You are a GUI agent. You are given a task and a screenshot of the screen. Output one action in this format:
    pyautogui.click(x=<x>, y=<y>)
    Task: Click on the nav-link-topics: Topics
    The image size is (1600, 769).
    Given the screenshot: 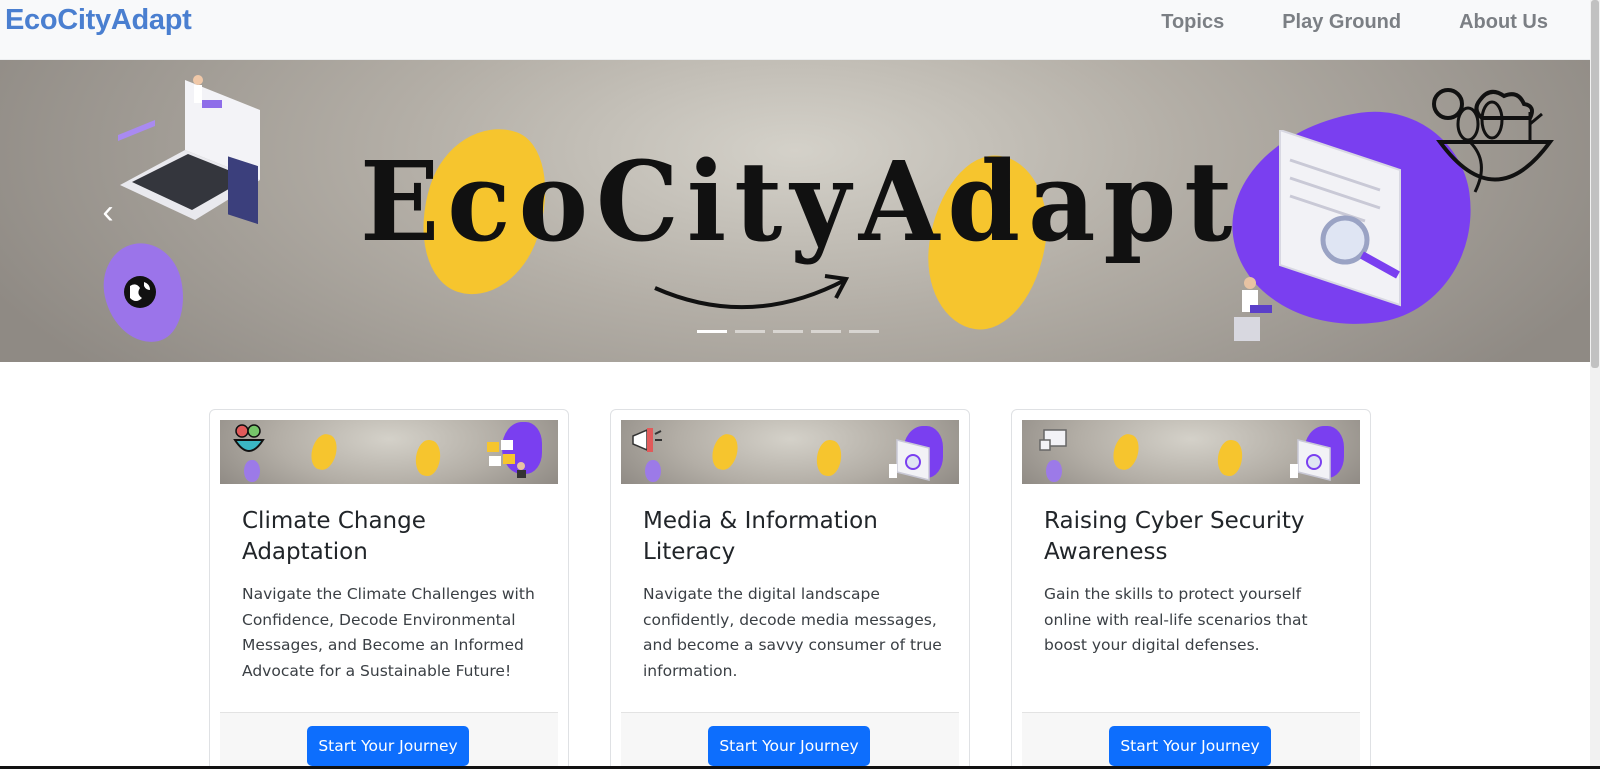 What is the action you would take?
    pyautogui.click(x=1192, y=22)
    